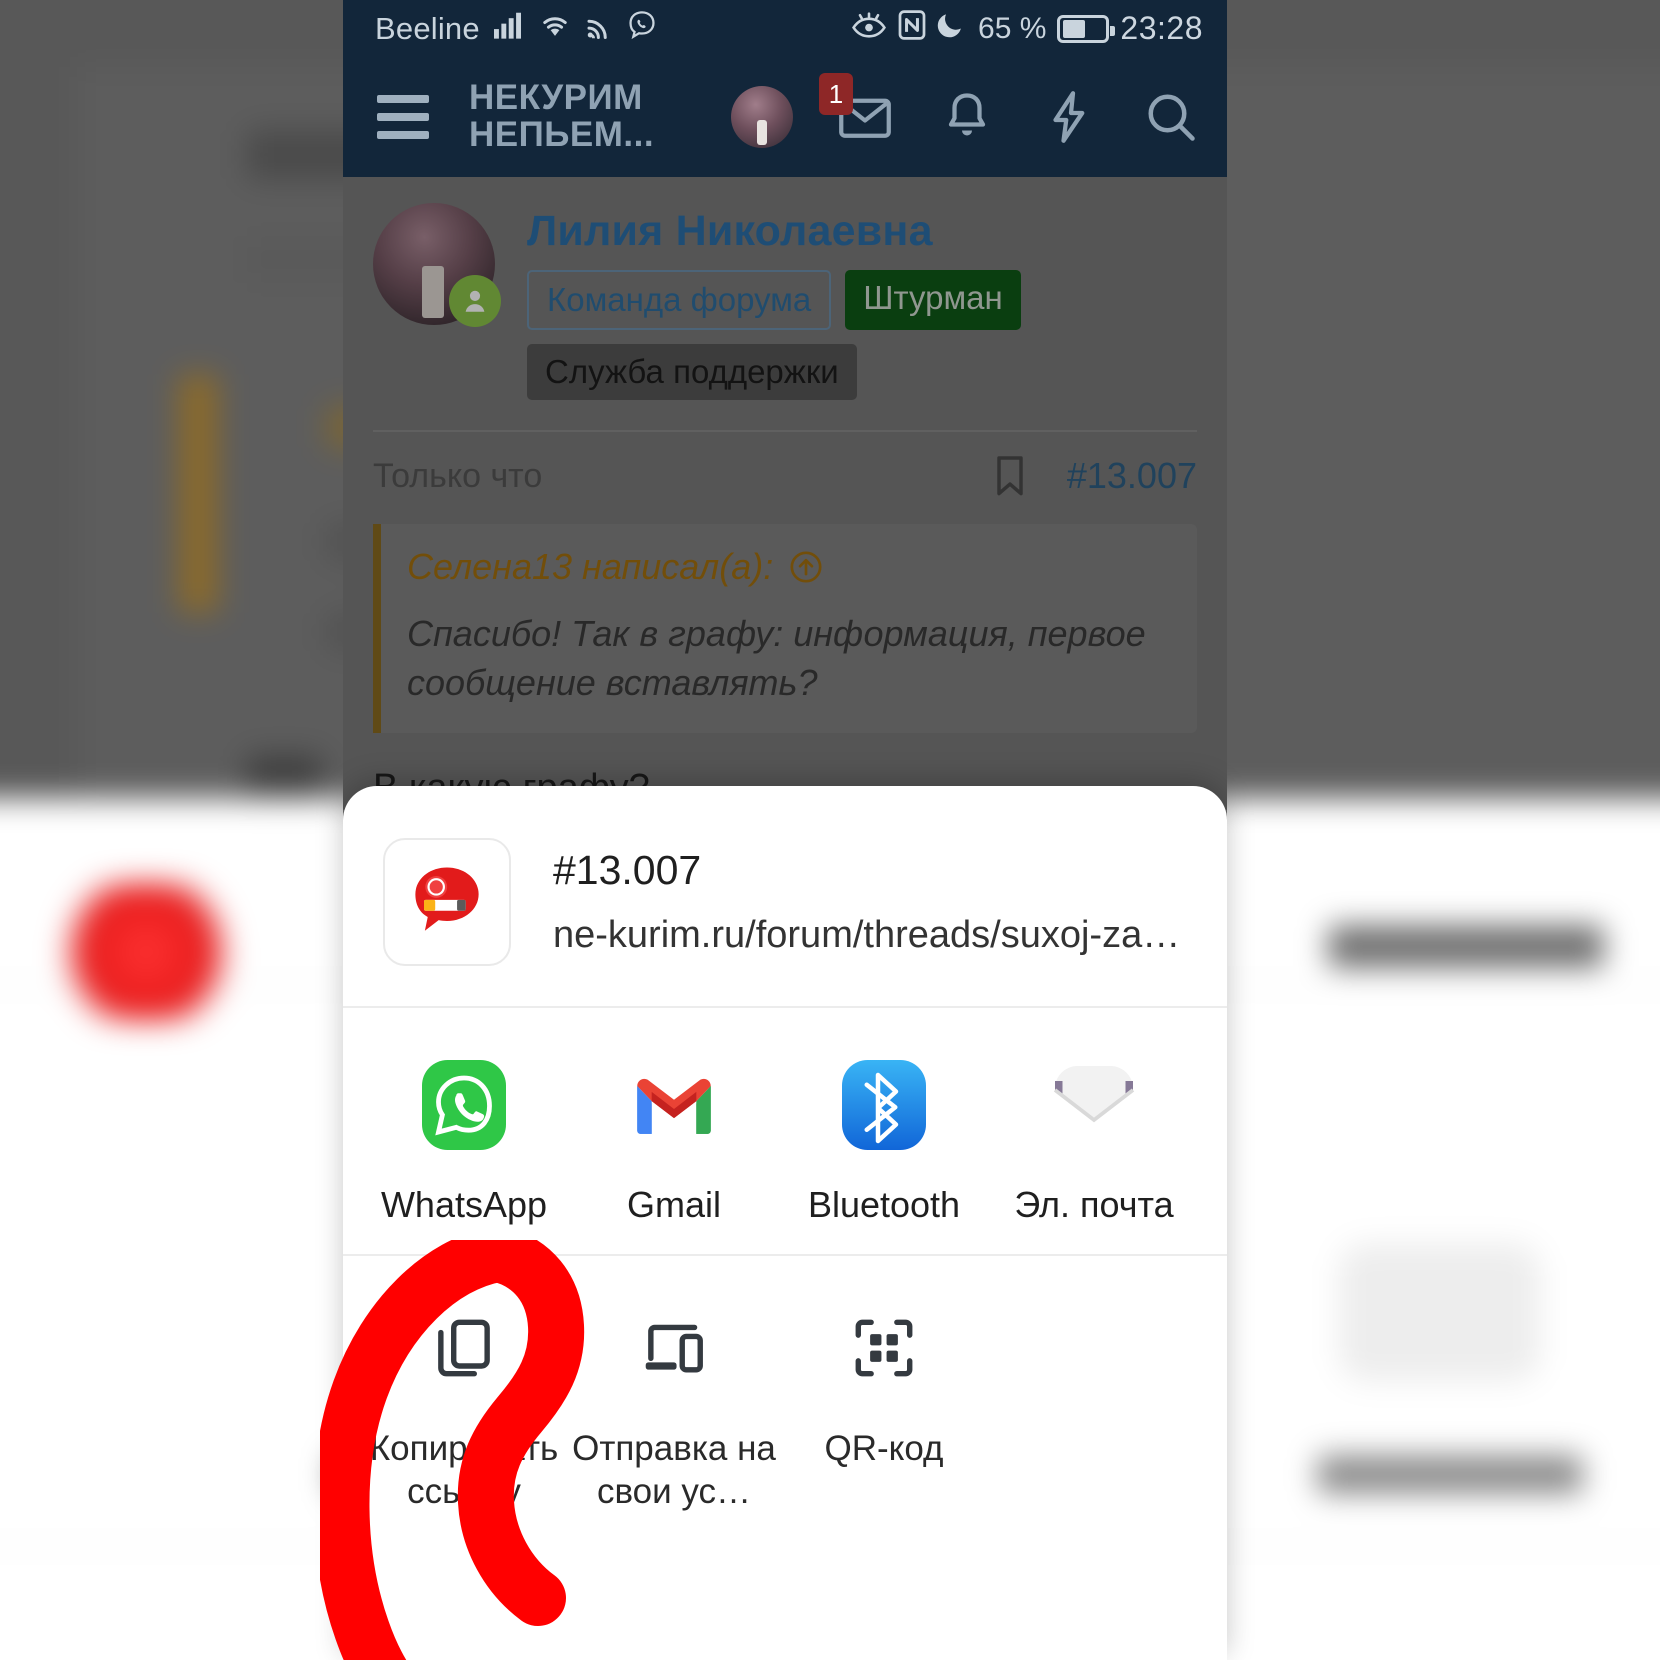  Describe the element at coordinates (464, 1410) in the screenshot. I see `action-copy-link: Копировать ссылку` at that location.